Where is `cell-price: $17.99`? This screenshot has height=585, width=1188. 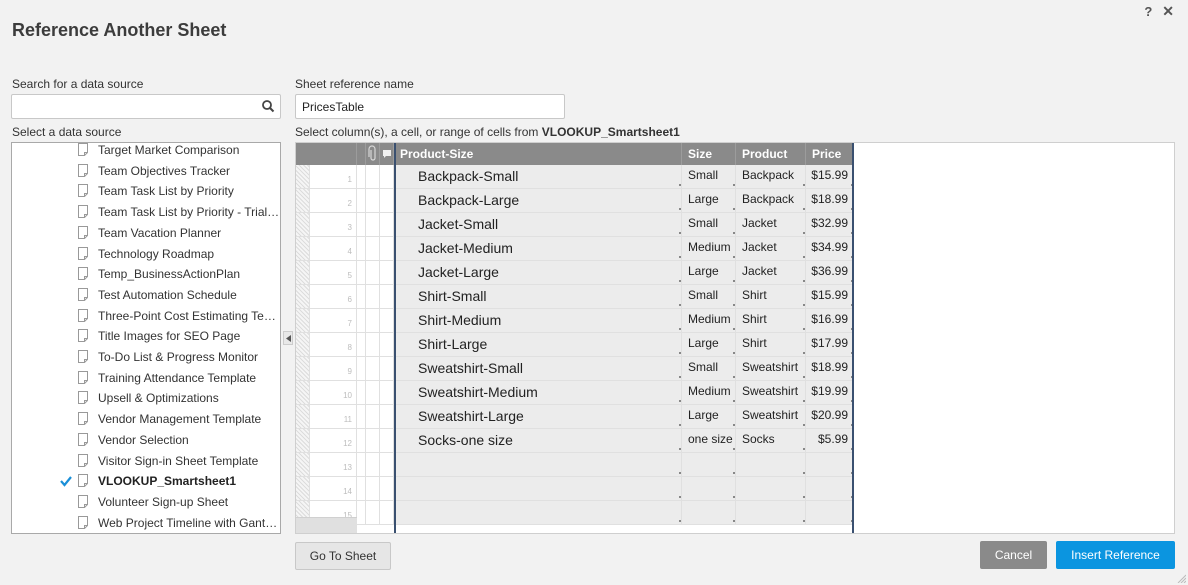
cell-price: $17.99 is located at coordinates (830, 345).